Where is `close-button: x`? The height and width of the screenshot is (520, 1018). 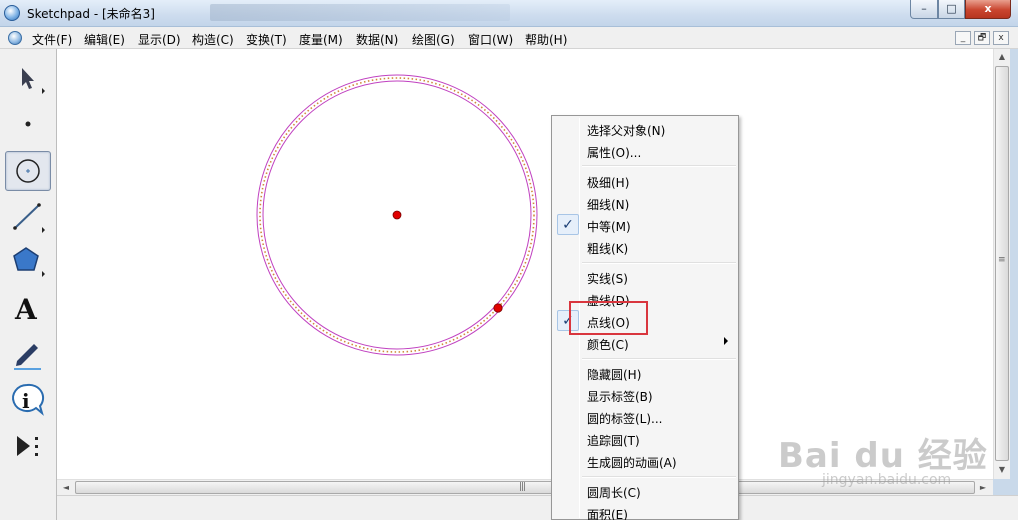
close-button: x is located at coordinates (988, 9).